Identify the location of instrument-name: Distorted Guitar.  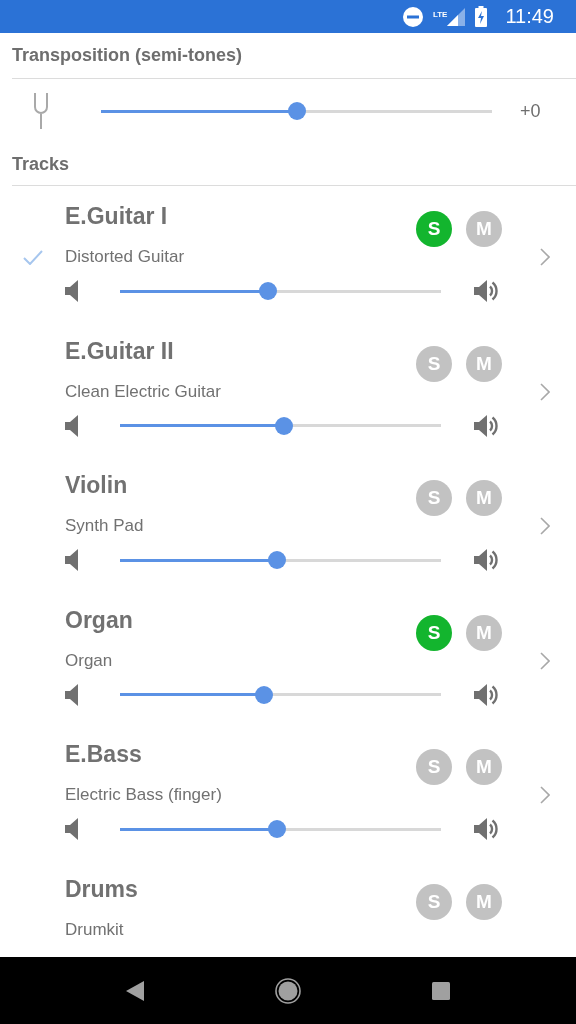
(125, 257).